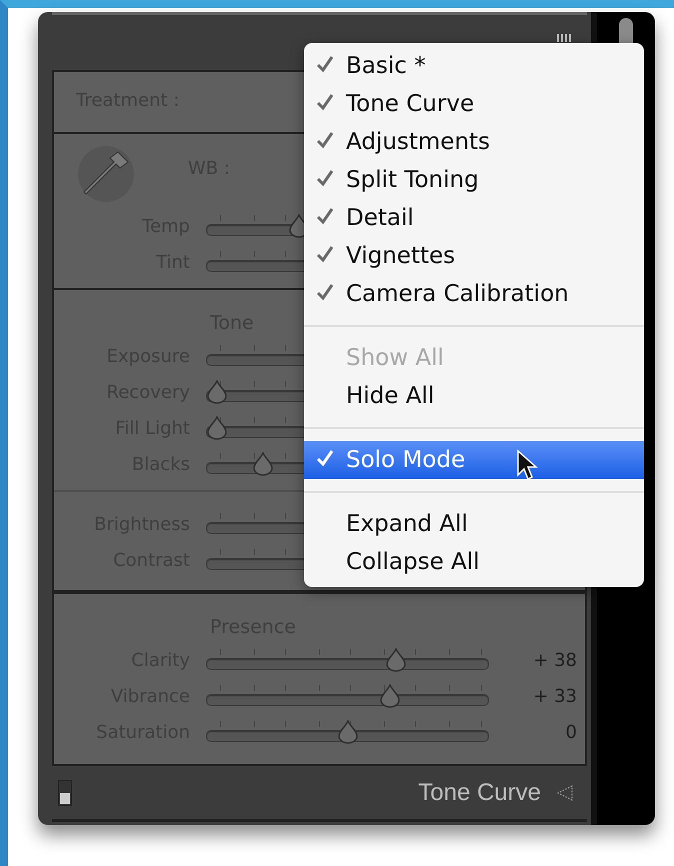 The height and width of the screenshot is (866, 674). What do you see at coordinates (474, 524) in the screenshot?
I see `menu-item: Expand All` at bounding box center [474, 524].